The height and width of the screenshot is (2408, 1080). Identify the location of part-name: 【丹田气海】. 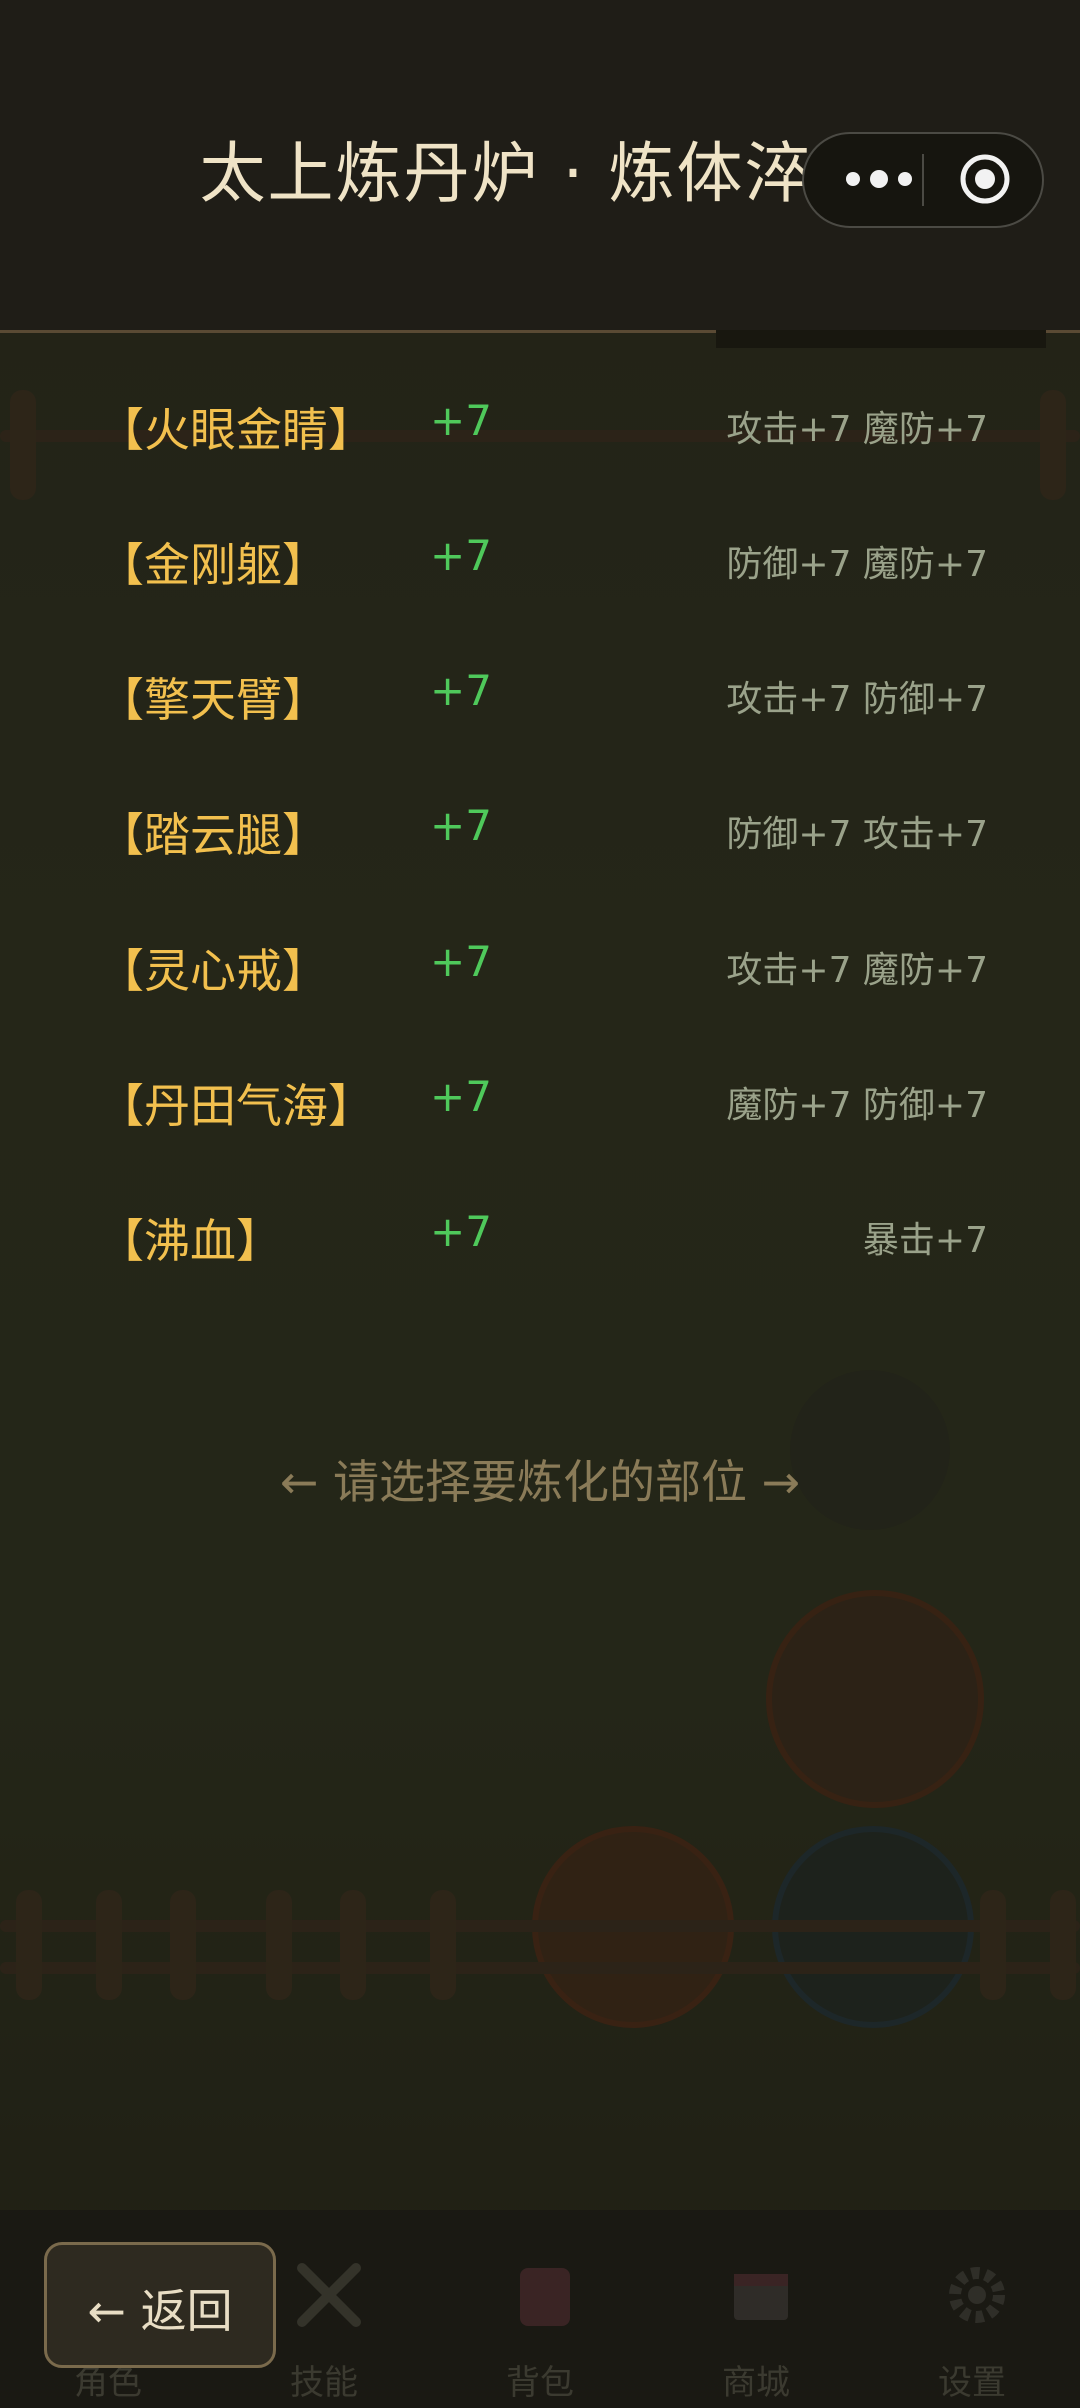
(236, 1106).